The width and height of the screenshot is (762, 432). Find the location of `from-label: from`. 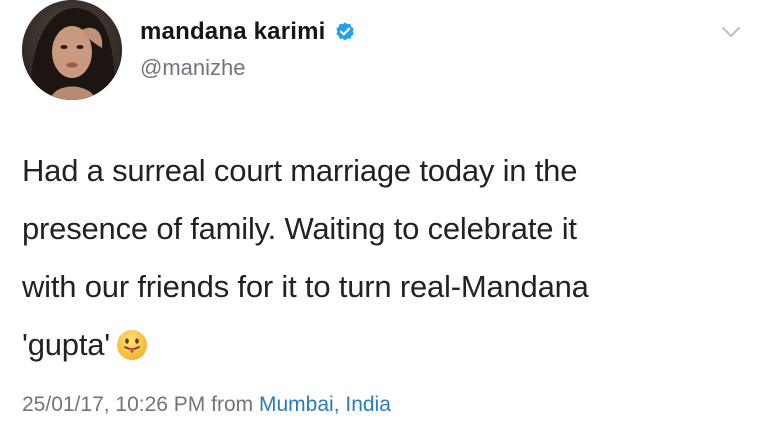

from-label: from is located at coordinates (232, 404).